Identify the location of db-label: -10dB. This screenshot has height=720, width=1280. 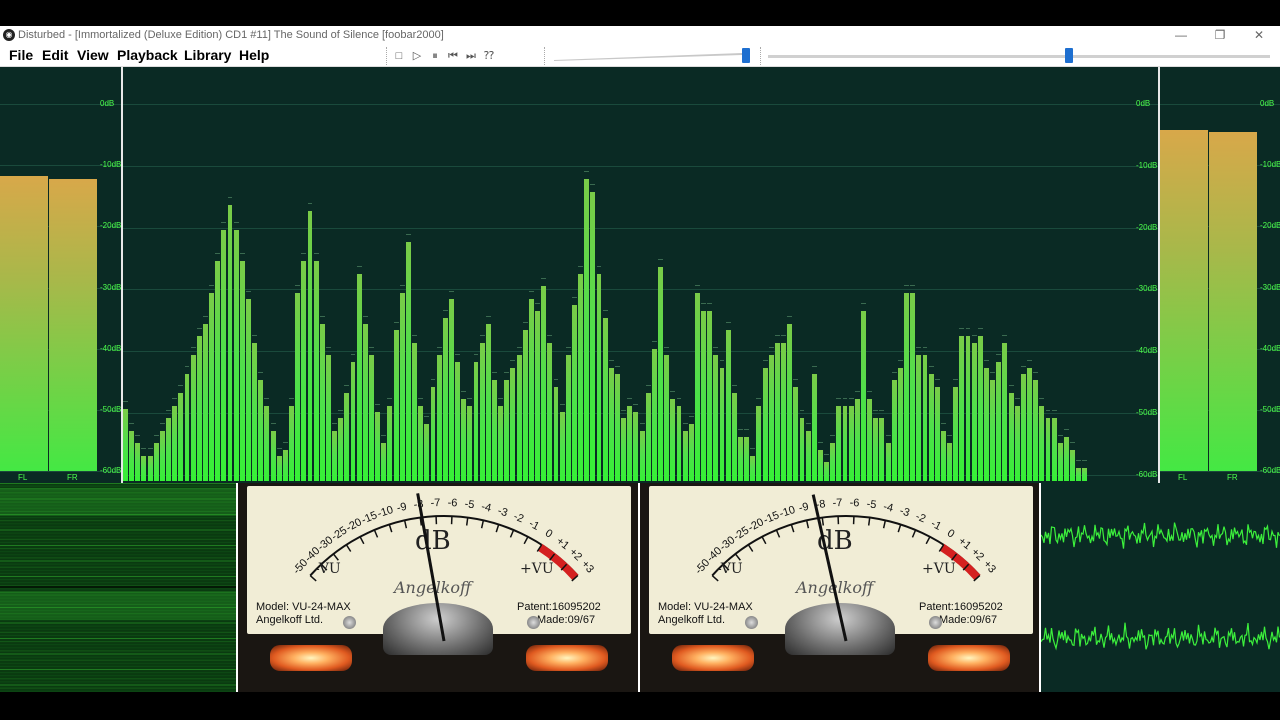
(110, 165).